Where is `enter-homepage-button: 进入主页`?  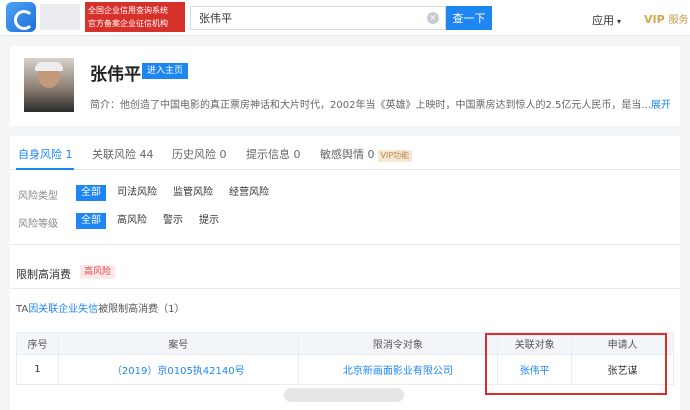 enter-homepage-button: 进入主页 is located at coordinates (165, 71).